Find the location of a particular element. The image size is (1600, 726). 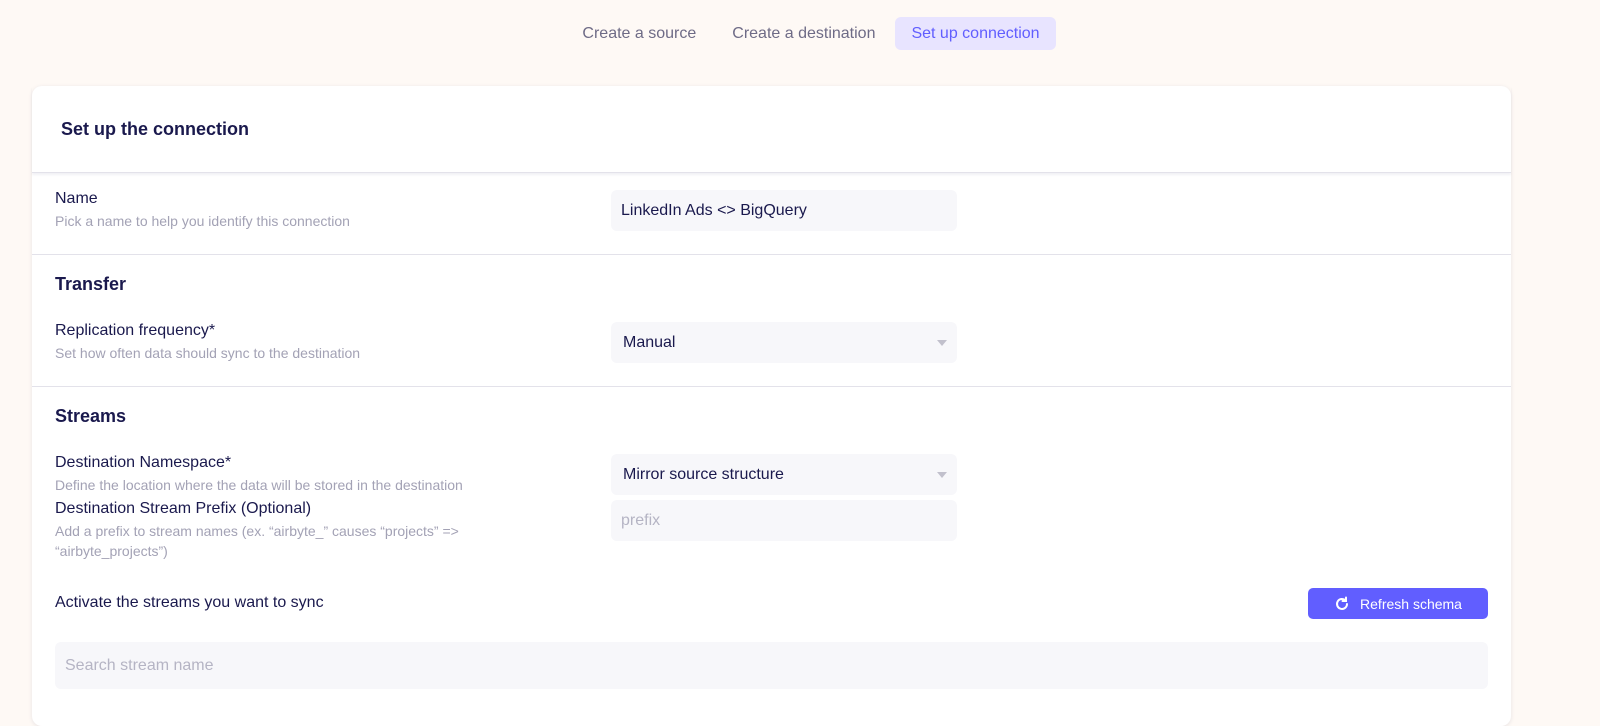

tab-create-source: Create a source is located at coordinates (639, 33).